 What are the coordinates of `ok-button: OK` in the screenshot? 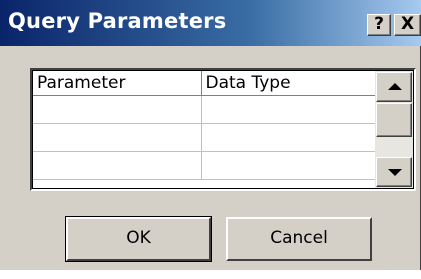 It's located at (138, 239).